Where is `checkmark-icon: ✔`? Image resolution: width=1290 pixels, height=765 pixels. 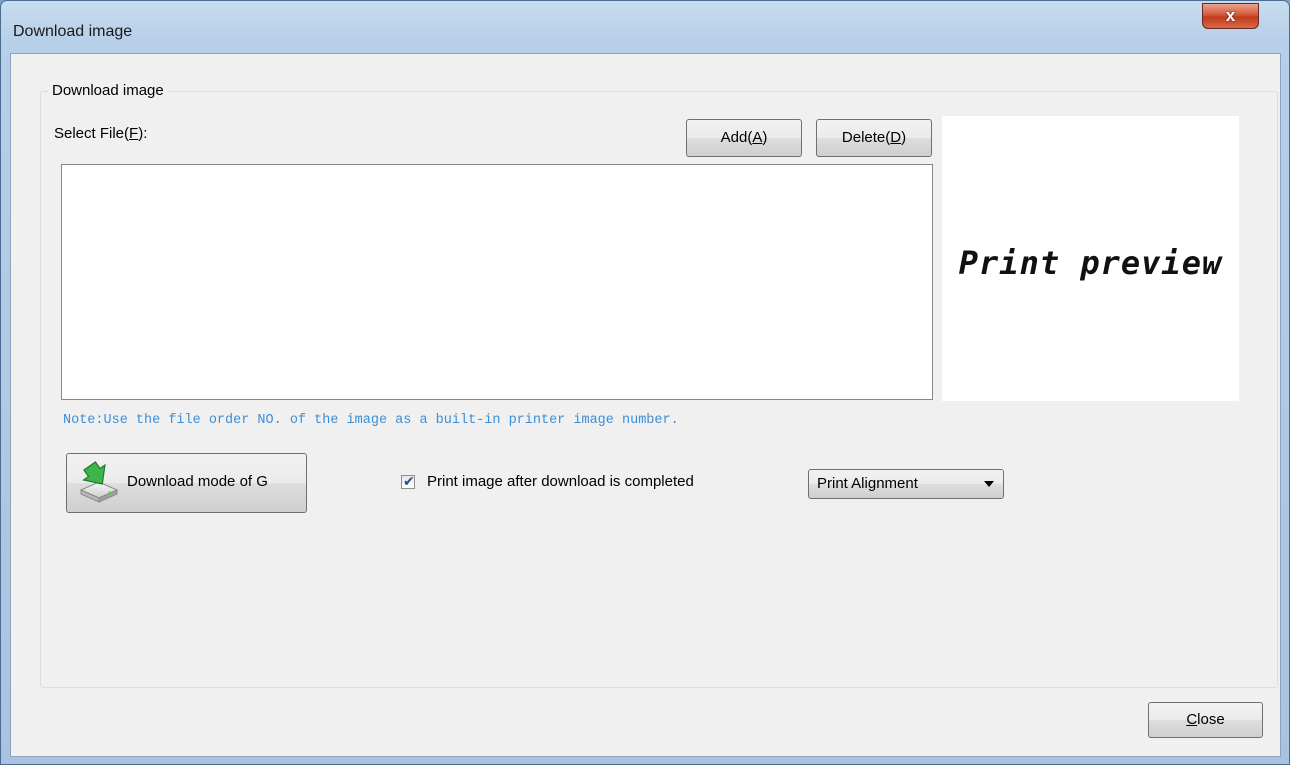 checkmark-icon: ✔ is located at coordinates (409, 481).